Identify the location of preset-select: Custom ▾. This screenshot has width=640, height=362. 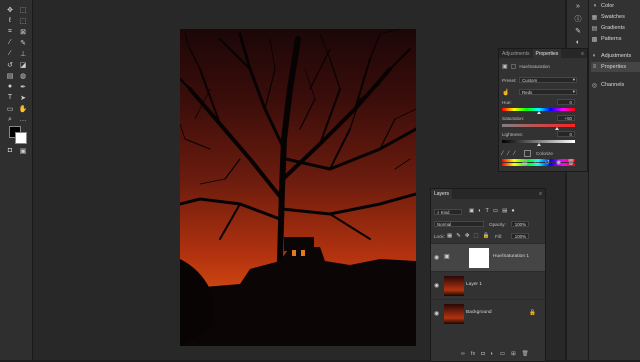
(548, 80).